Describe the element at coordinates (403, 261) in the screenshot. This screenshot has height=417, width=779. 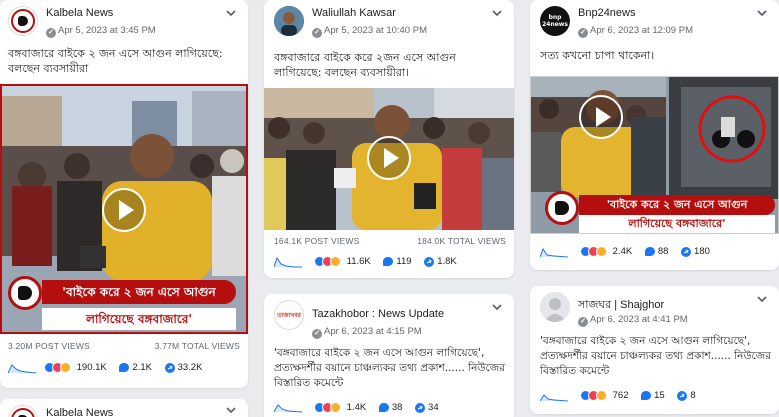
I see `comment-count: 119` at that location.